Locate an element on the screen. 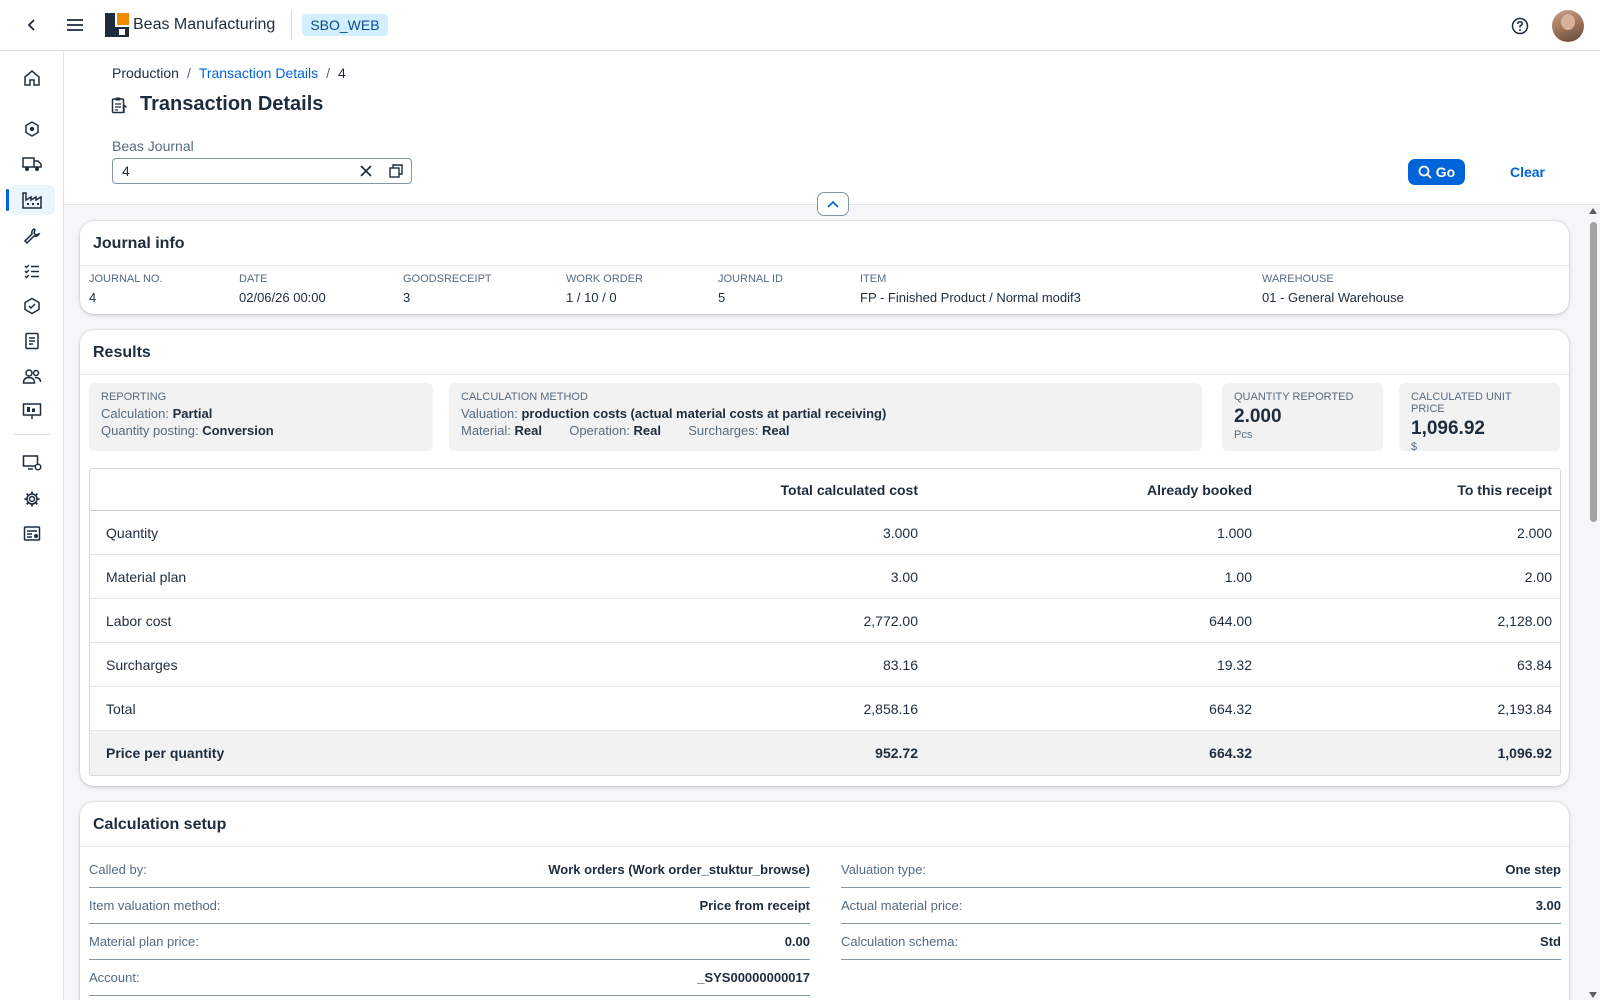  line-key: Valuation: is located at coordinates (489, 413).